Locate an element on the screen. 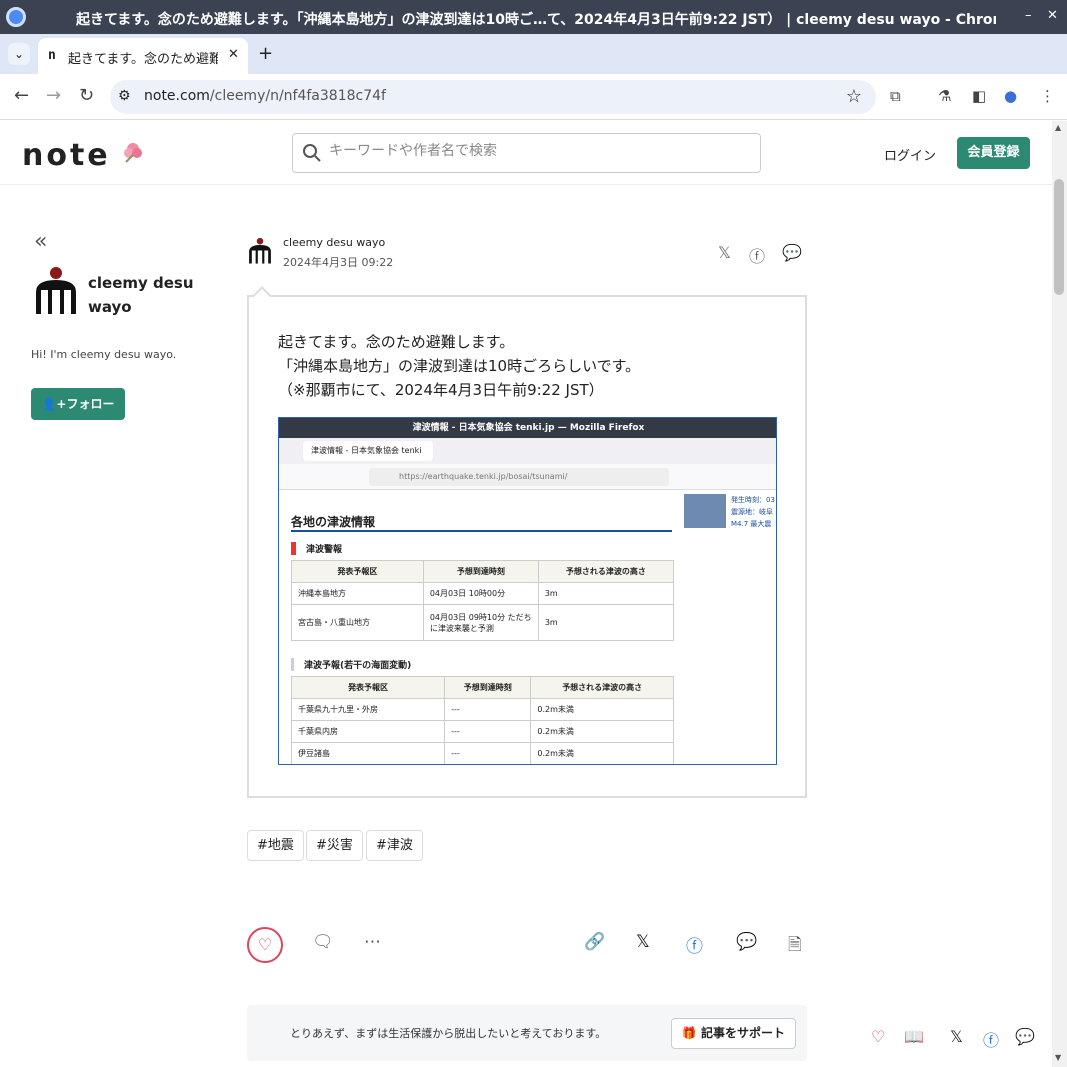  back-icon: ← is located at coordinates (21, 95).